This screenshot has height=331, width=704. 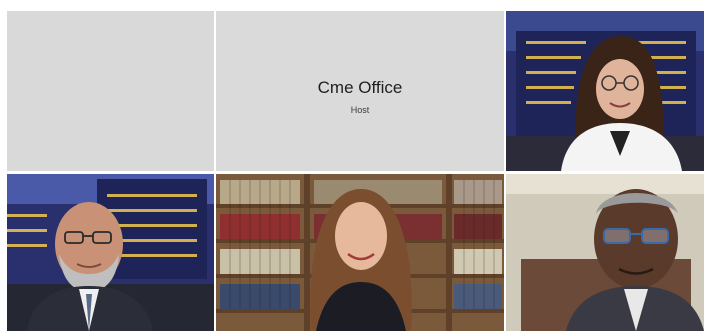 What do you see at coordinates (360, 110) in the screenshot?
I see `participant-role-label: Host` at bounding box center [360, 110].